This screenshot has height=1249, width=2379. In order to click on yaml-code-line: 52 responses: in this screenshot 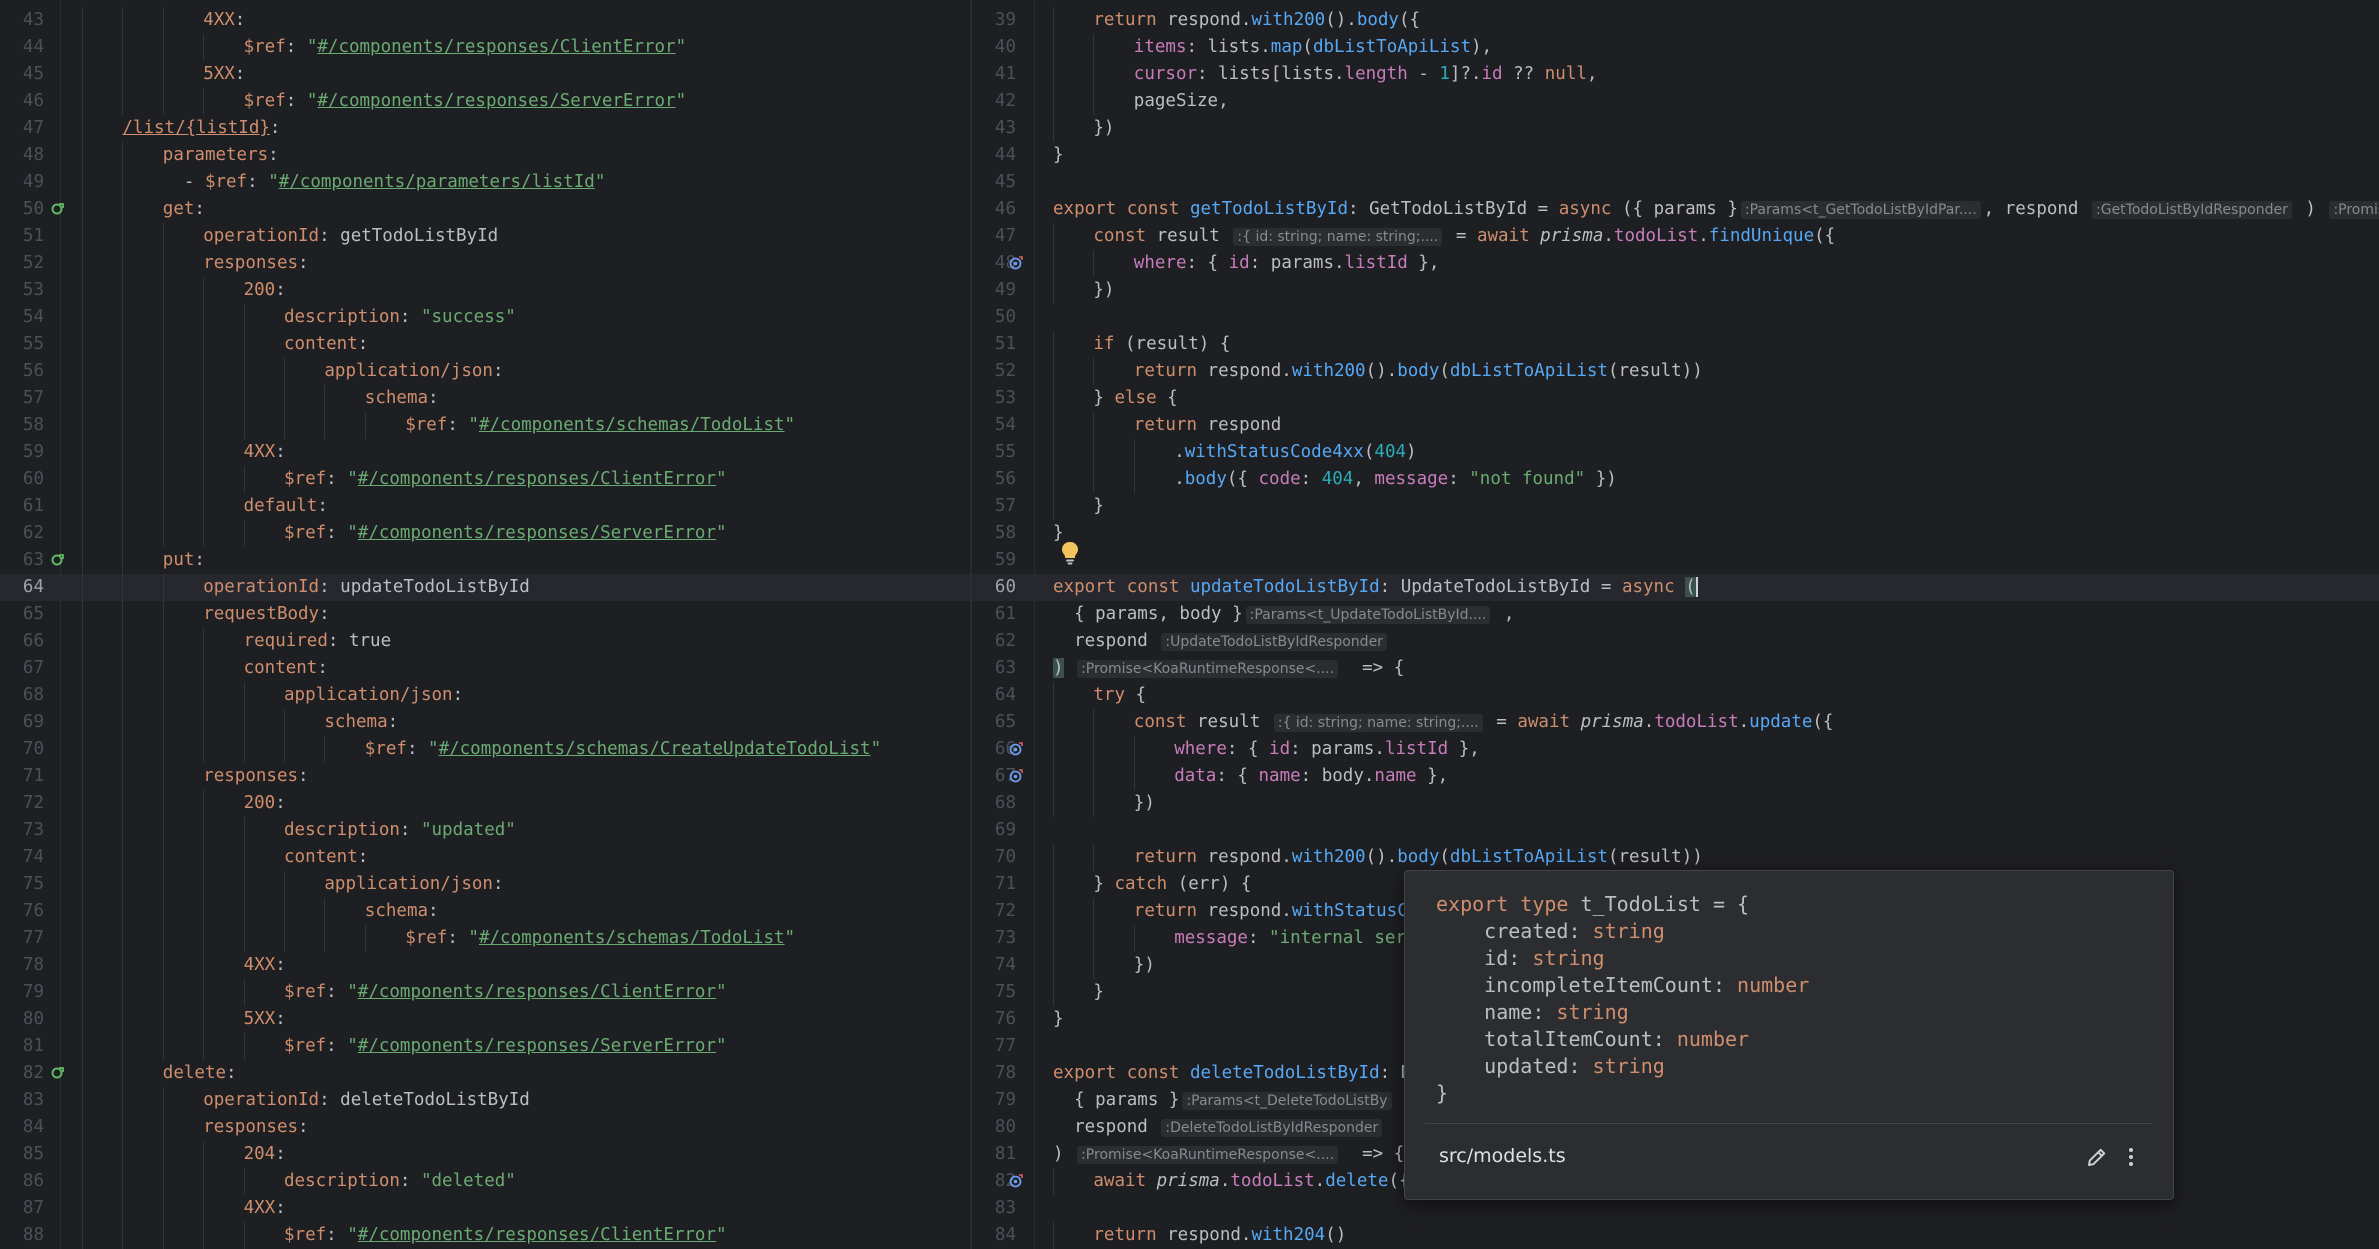, I will do `click(485, 263)`.